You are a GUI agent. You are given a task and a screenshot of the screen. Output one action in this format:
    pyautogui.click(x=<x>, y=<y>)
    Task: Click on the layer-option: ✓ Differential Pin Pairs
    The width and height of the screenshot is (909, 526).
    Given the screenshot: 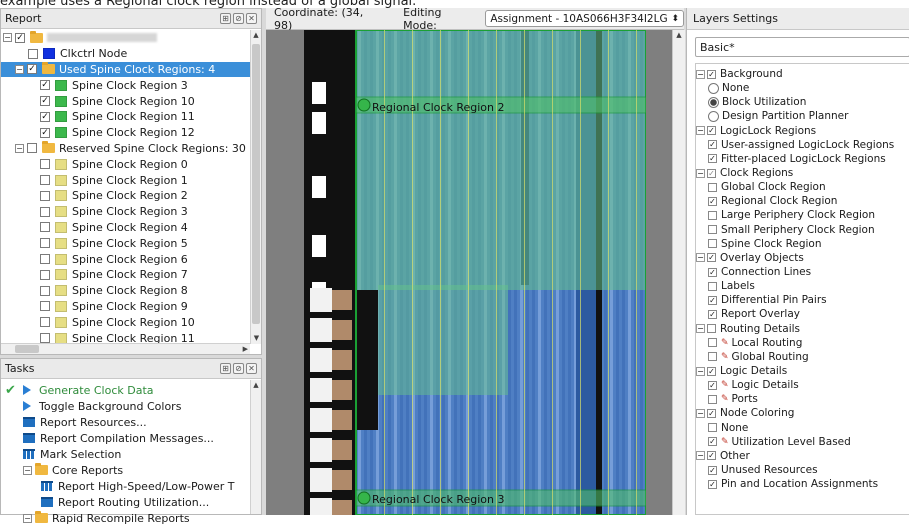 What is the action you would take?
    pyautogui.click(x=802, y=300)
    